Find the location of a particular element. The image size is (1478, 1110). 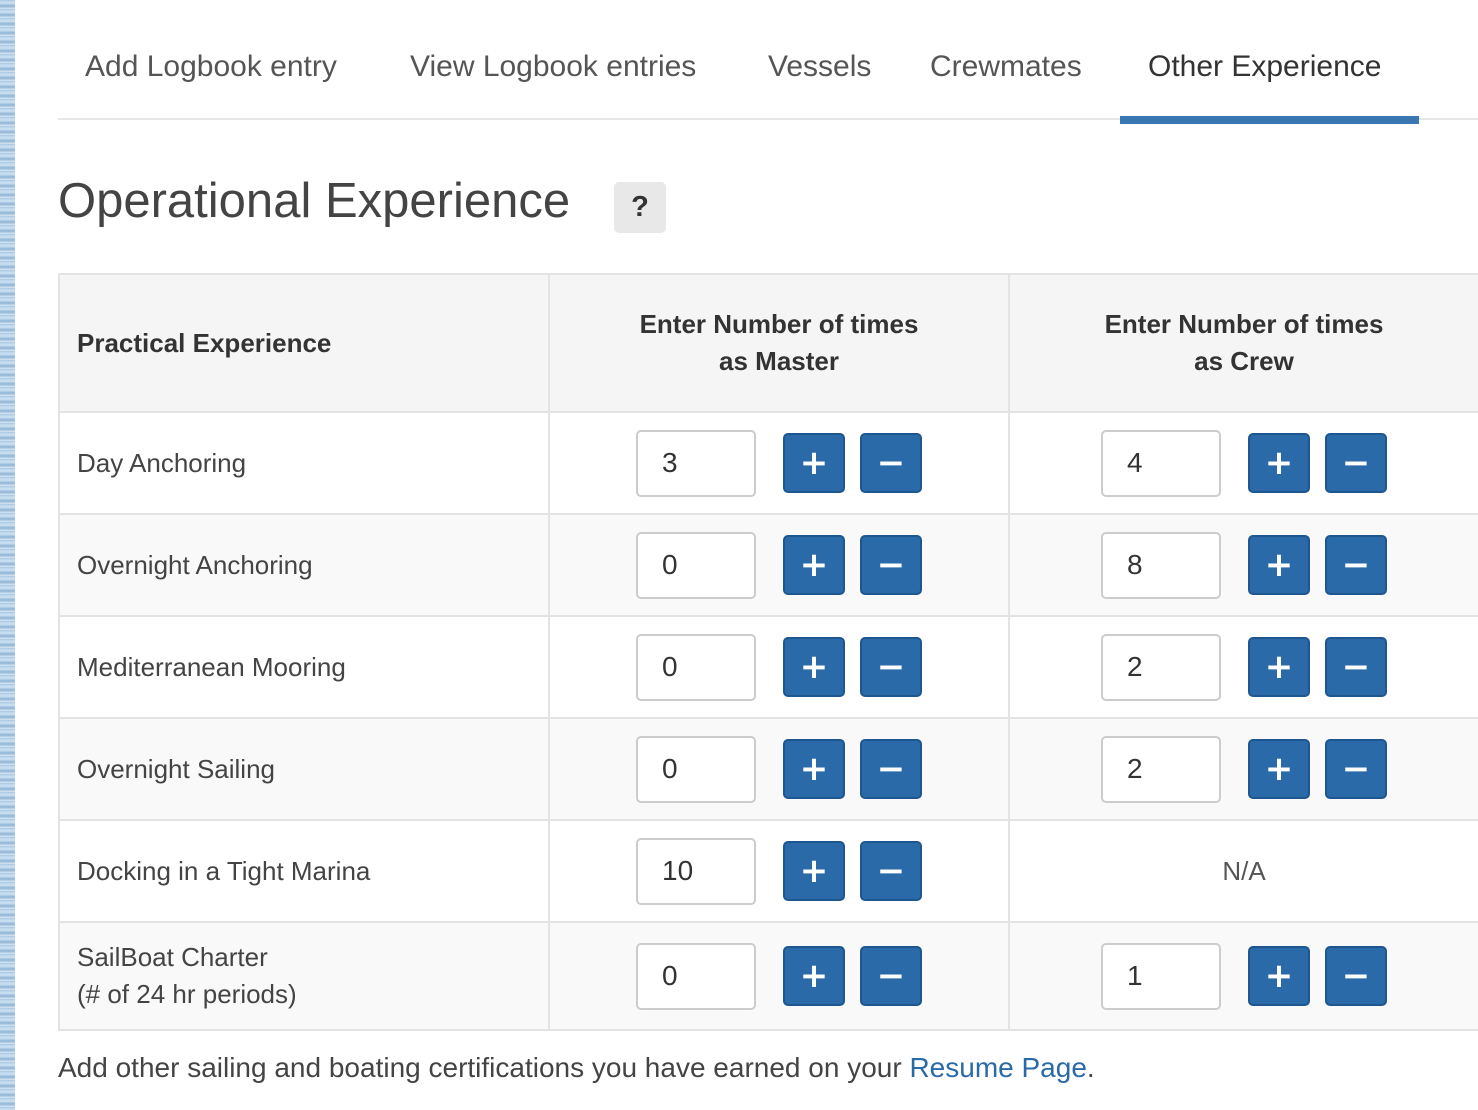

tab-vessels: Vessels is located at coordinates (819, 84).